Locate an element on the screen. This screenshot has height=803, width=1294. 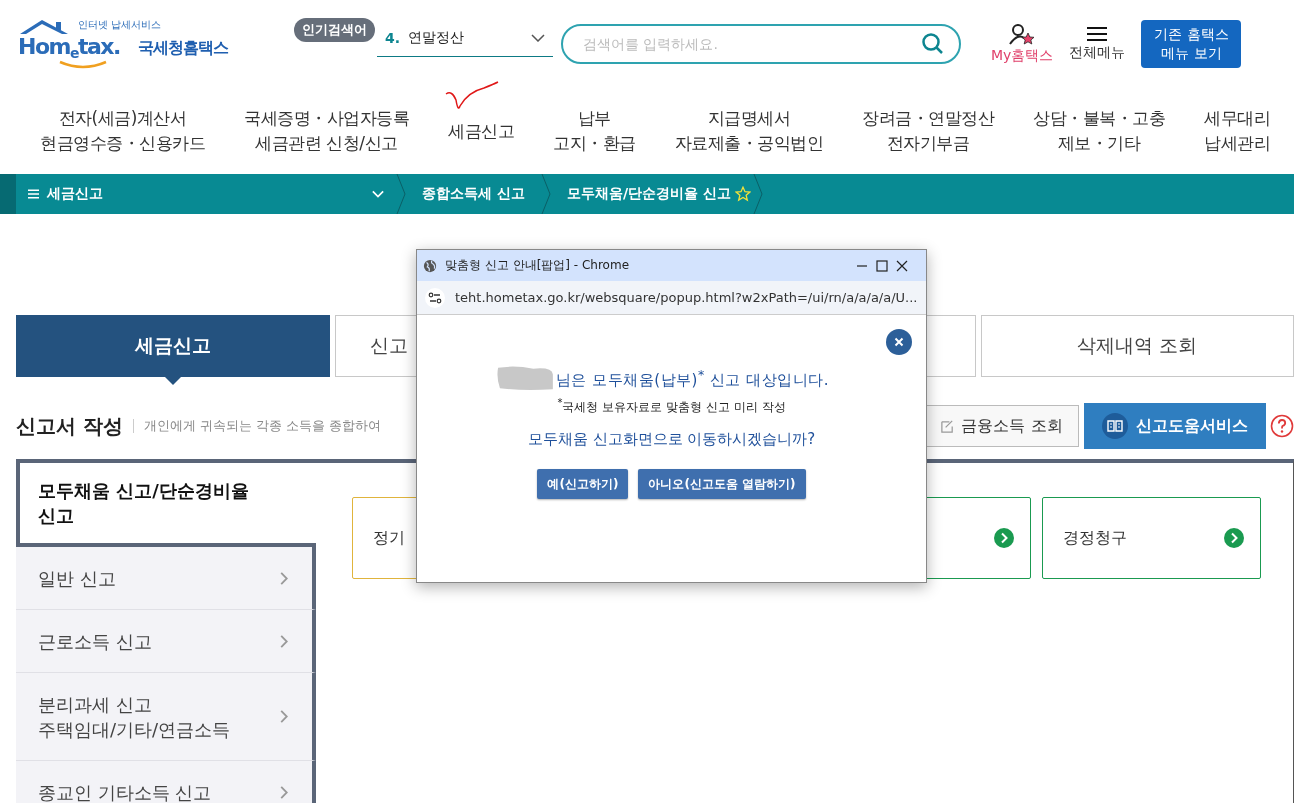
window-title: 맞춤형 신고 안내[팝업] - Chrome is located at coordinates (537, 265).